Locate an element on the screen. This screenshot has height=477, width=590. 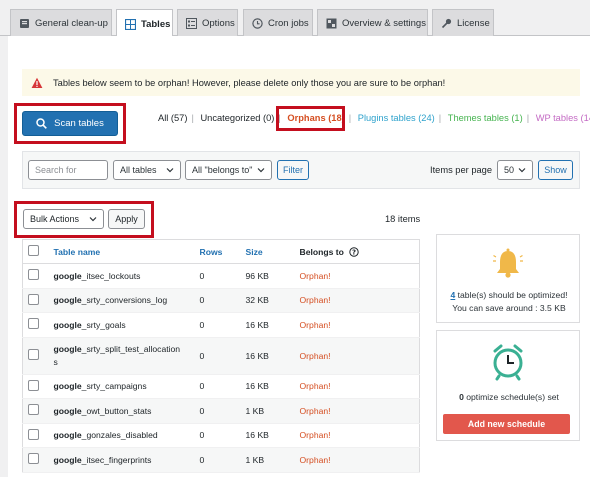
schedule-message: 0 optimize schedule(s) set is located at coordinates (509, 397).